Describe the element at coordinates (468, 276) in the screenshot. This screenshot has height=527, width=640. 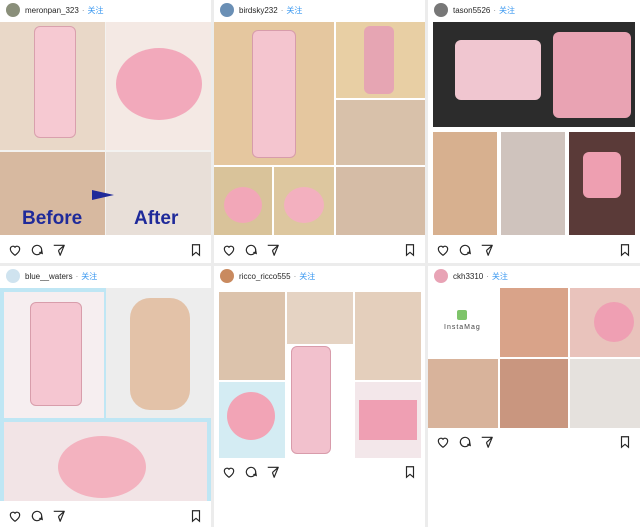
I see `username: ckh3310` at that location.